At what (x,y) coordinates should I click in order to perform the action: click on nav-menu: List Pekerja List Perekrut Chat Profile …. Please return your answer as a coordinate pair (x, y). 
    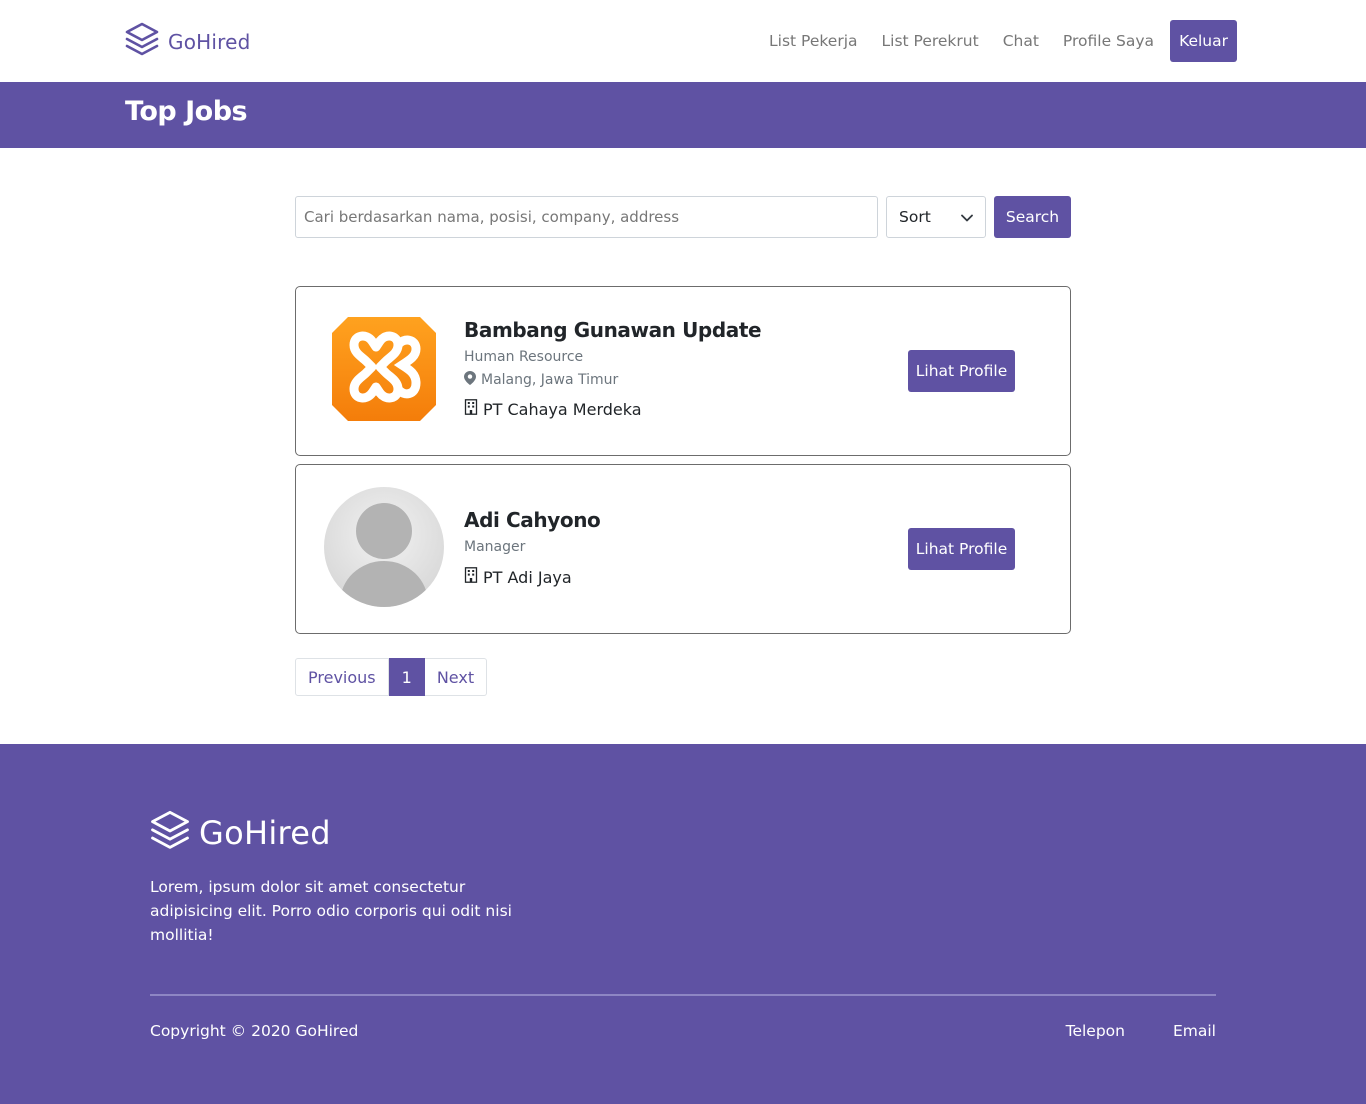
    Looking at the image, I should click on (991, 41).